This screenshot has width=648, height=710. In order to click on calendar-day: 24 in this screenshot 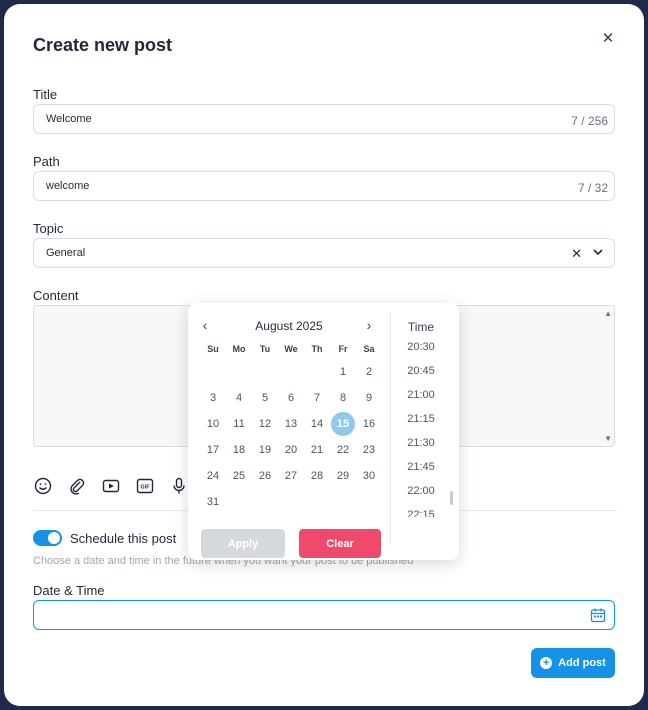, I will do `click(213, 476)`.